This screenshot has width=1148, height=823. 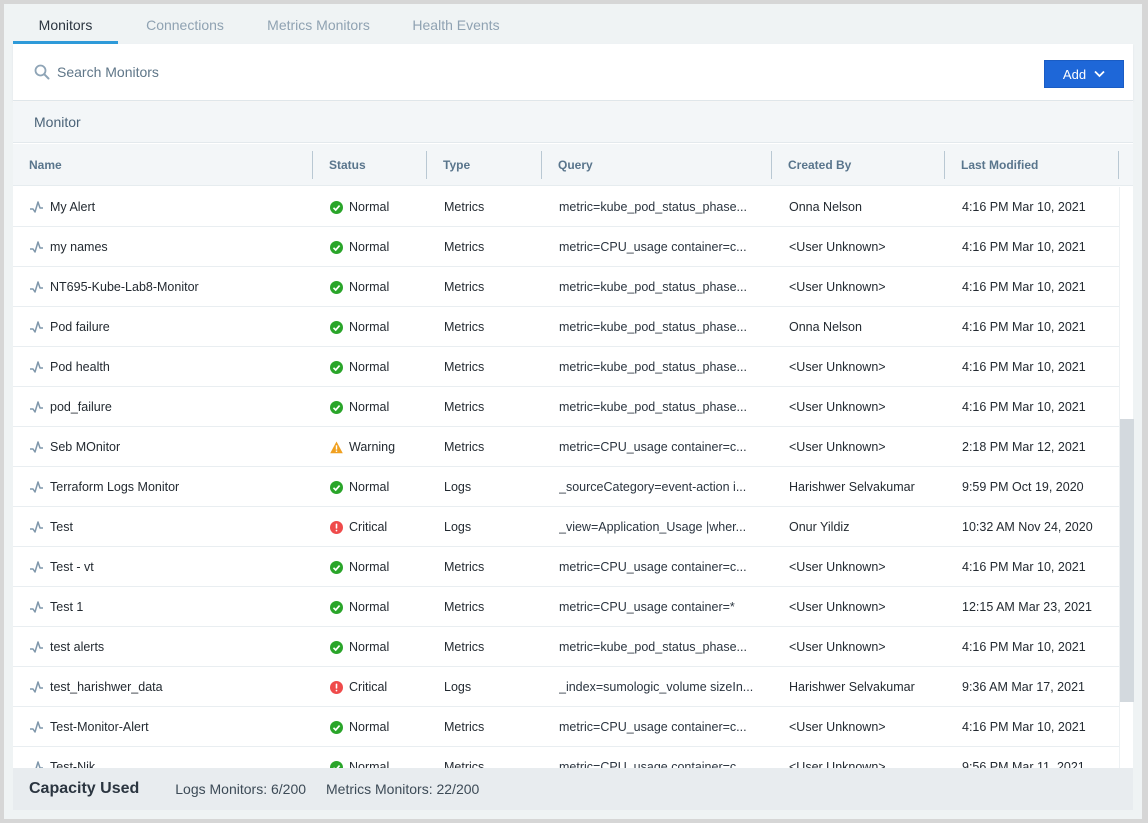 What do you see at coordinates (85, 447) in the screenshot?
I see `monitor-name: Seb MOnitor` at bounding box center [85, 447].